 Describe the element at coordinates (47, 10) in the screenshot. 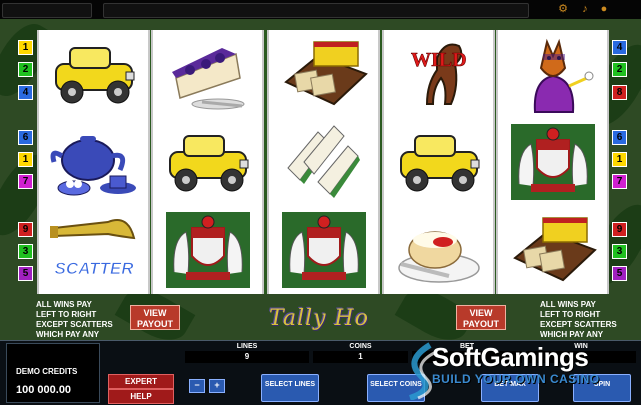

I see `top-bar-left-panel` at that location.